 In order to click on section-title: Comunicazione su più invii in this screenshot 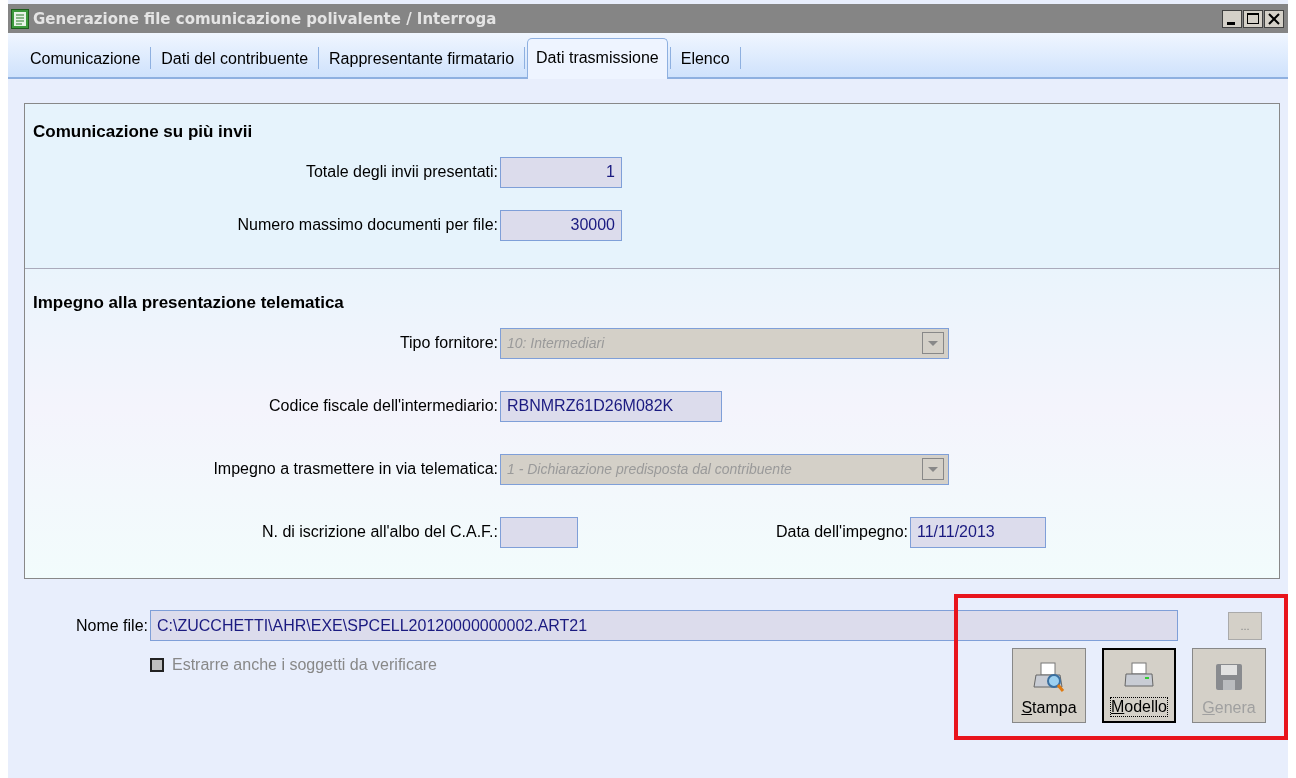, I will do `click(143, 132)`.